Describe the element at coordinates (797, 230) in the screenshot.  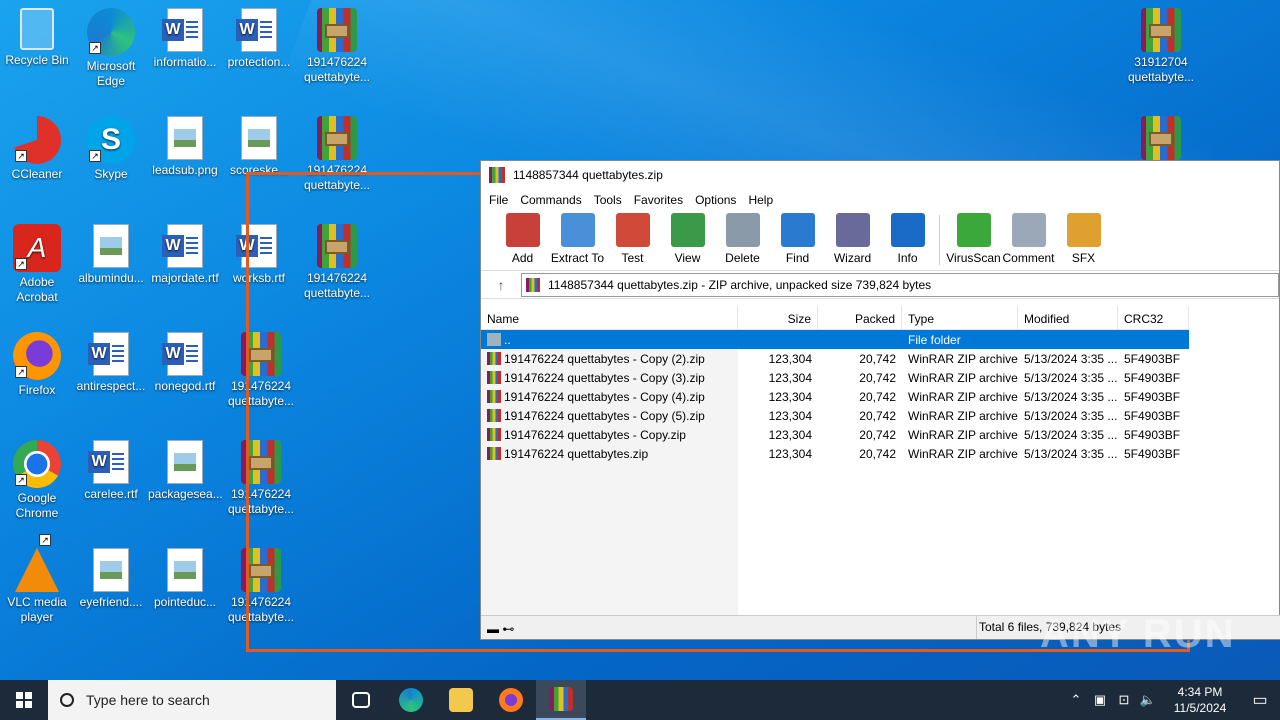
I see `find-icon` at that location.